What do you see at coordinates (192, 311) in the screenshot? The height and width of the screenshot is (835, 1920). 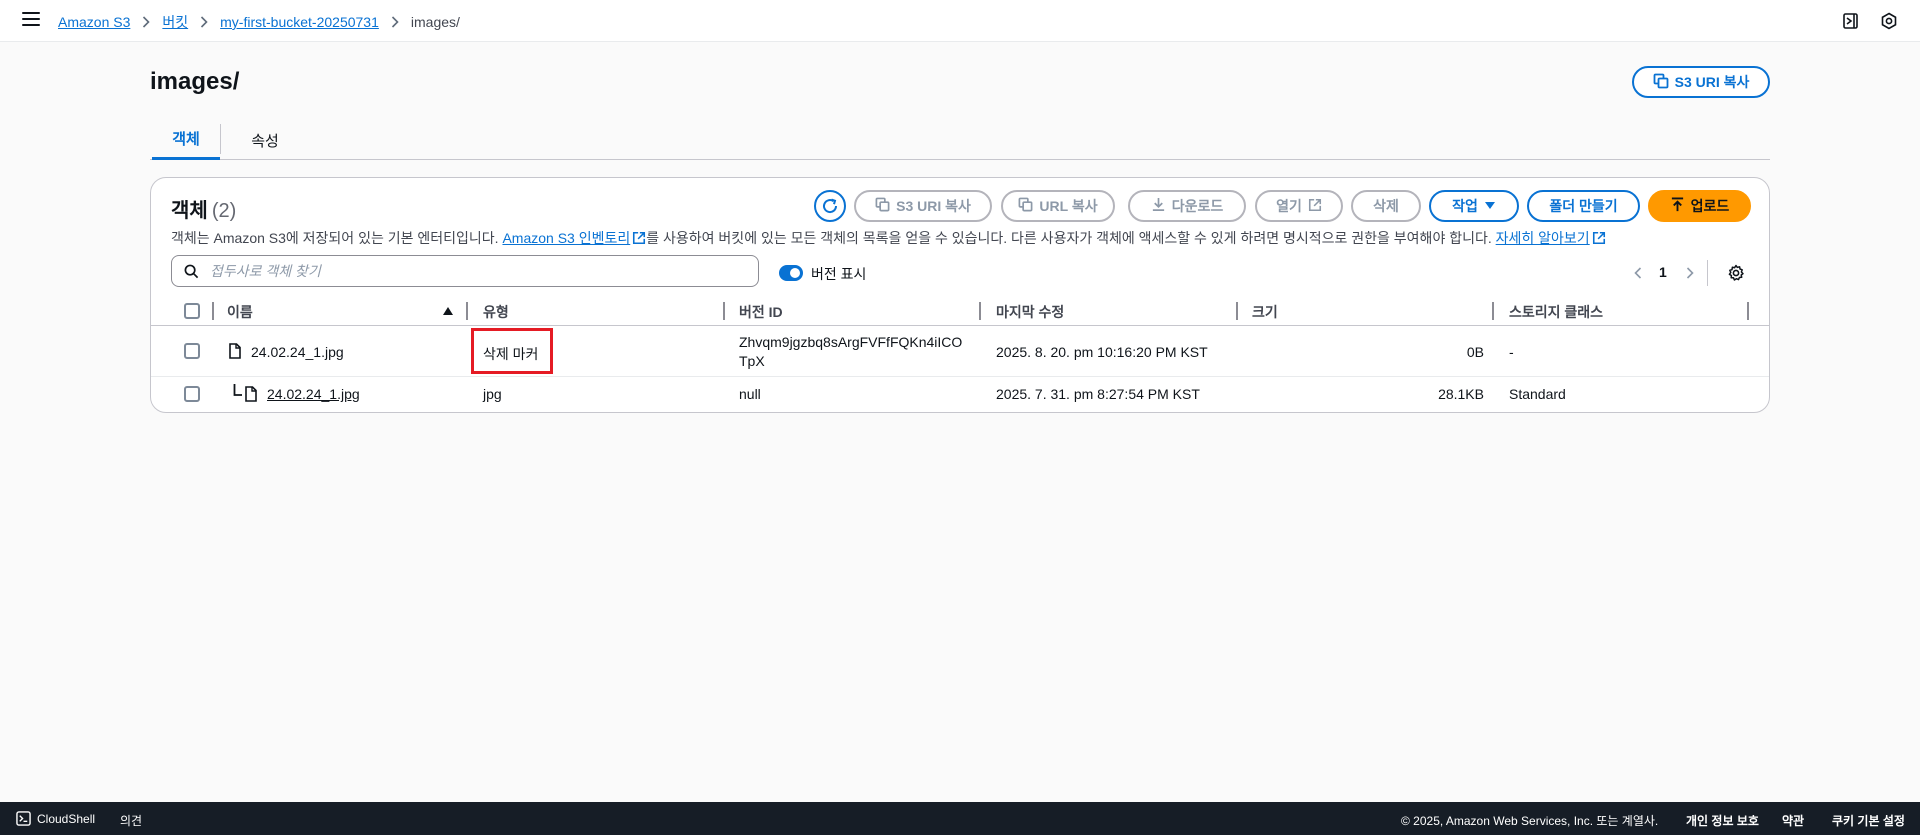 I see `select-all-checkbox` at bounding box center [192, 311].